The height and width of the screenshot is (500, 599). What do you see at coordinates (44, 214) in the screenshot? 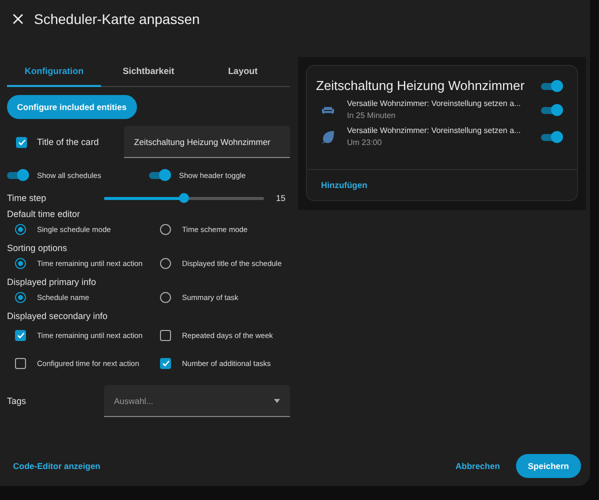
I see `section-heading: Default time editor` at bounding box center [44, 214].